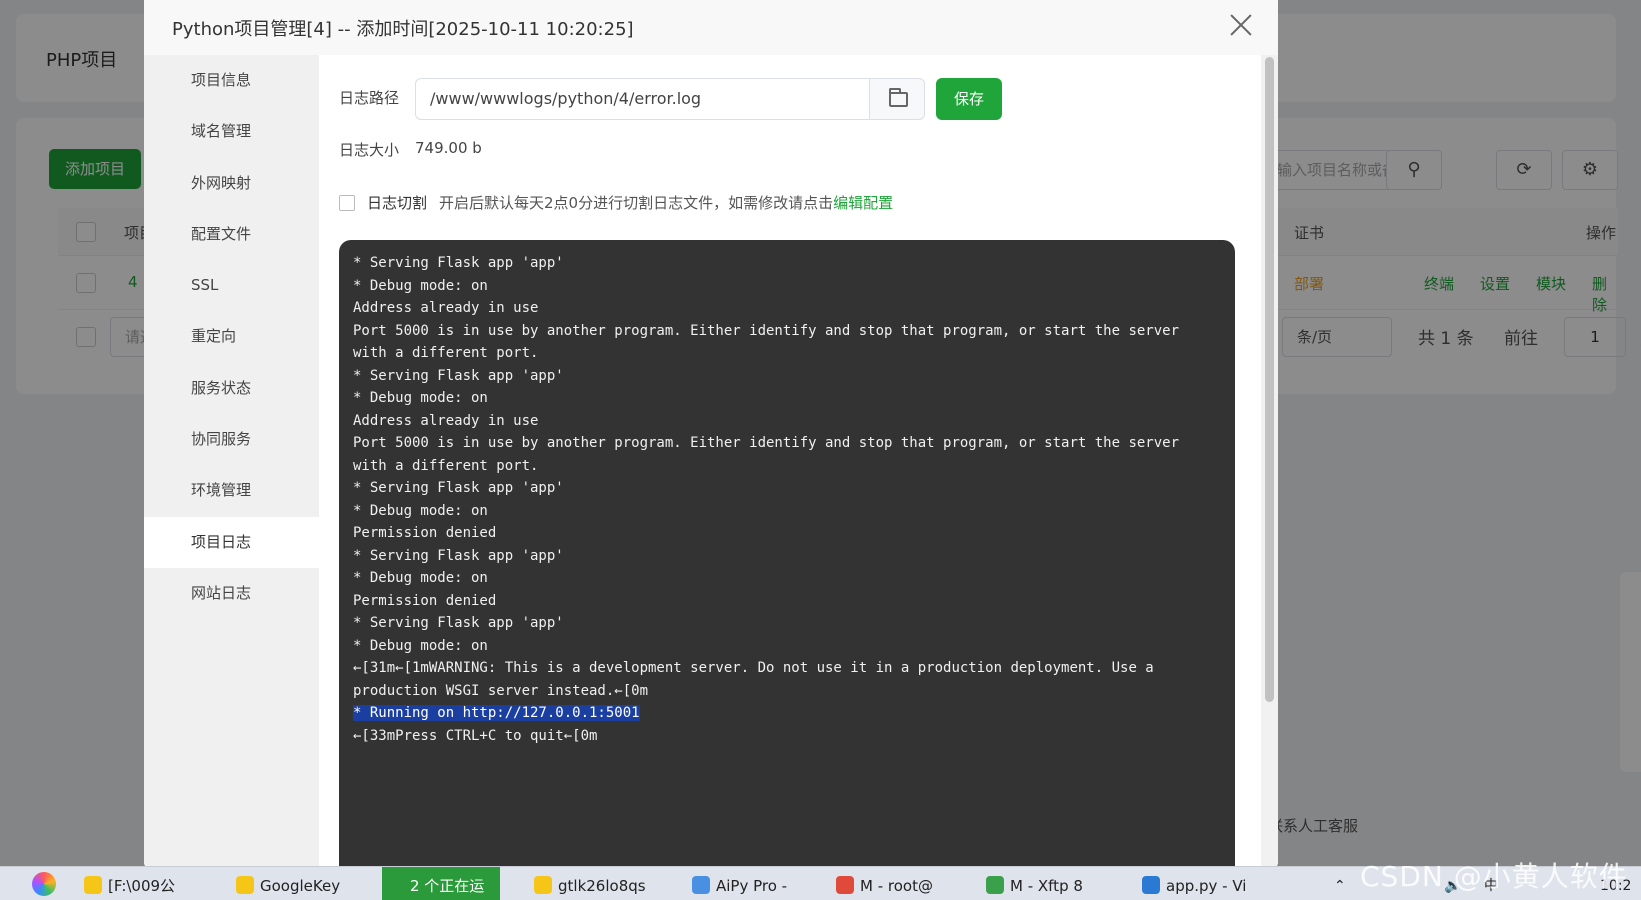  What do you see at coordinates (896, 886) in the screenshot?
I see `taskbar-item-label: M - root@` at bounding box center [896, 886].